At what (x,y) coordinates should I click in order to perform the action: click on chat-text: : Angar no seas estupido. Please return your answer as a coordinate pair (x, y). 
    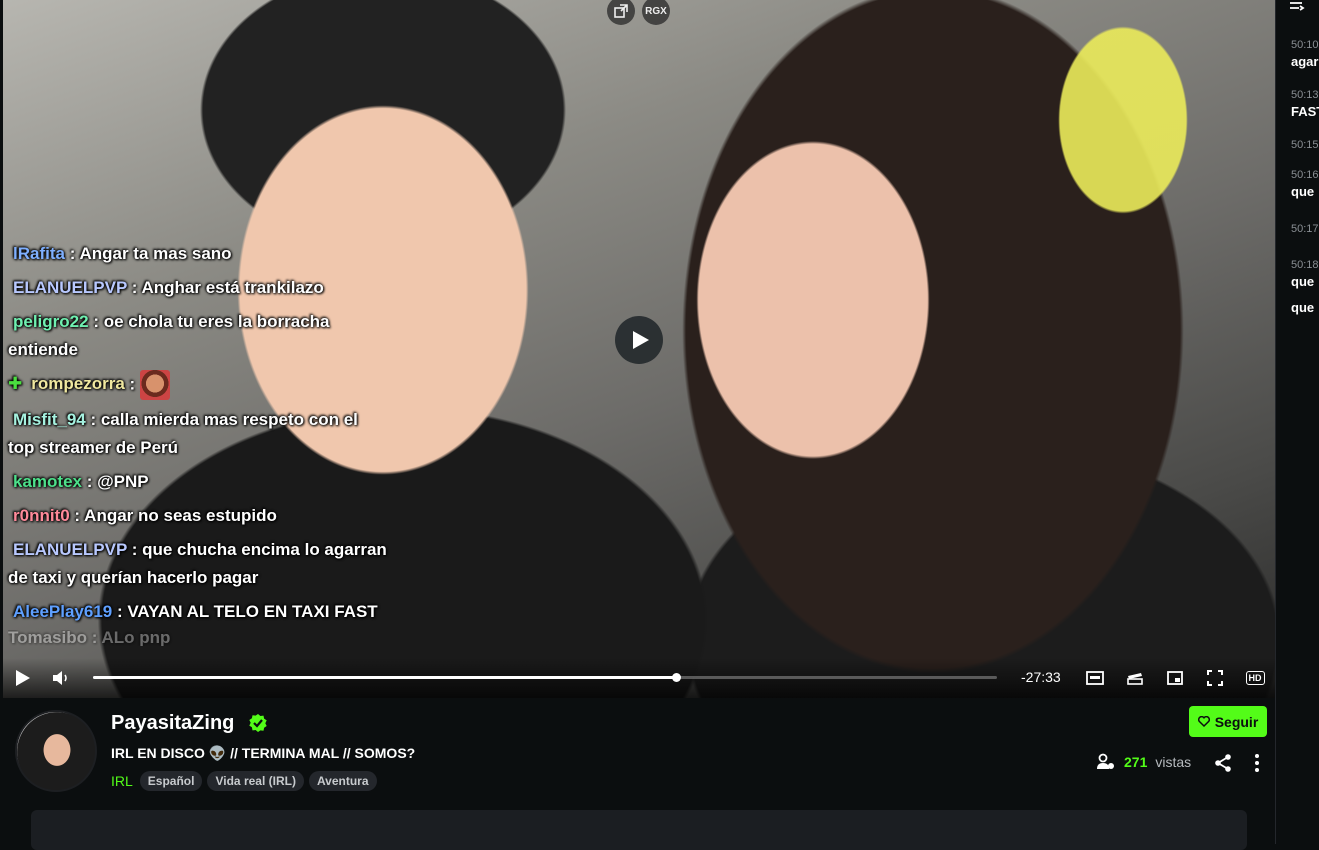
    Looking at the image, I should click on (173, 515).